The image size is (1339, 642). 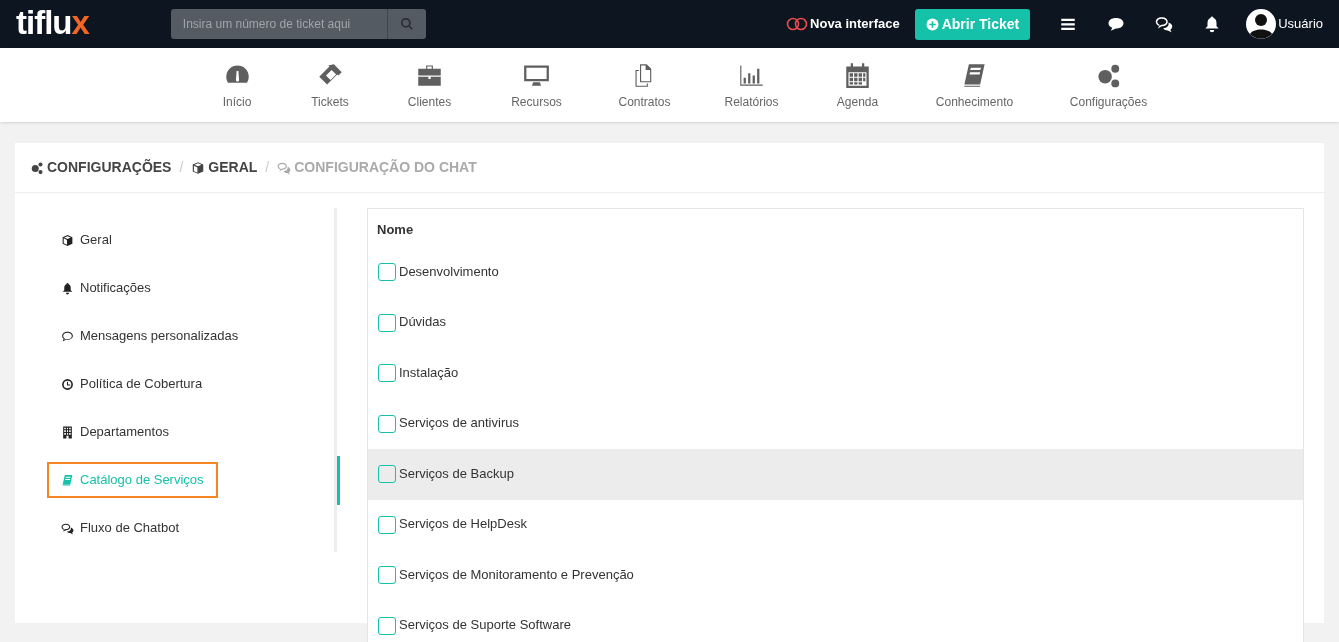 I want to click on service-name: Instalação, so click(x=429, y=372).